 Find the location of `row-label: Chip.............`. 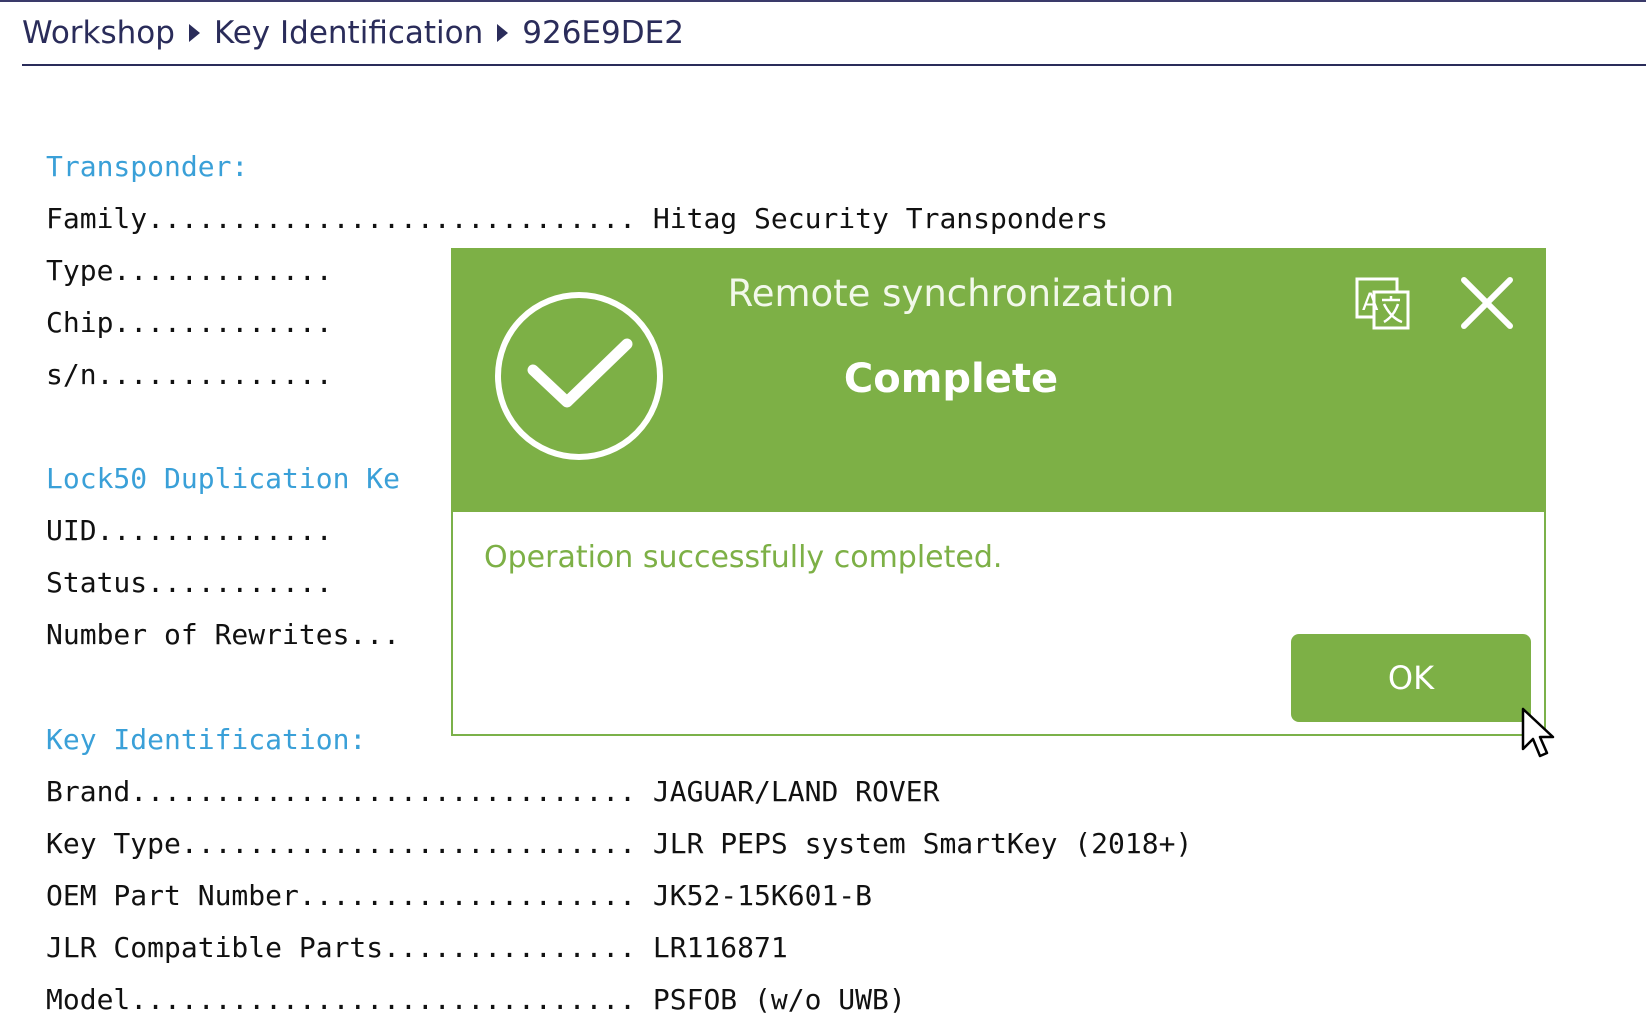

row-label: Chip............. is located at coordinates (189, 322).